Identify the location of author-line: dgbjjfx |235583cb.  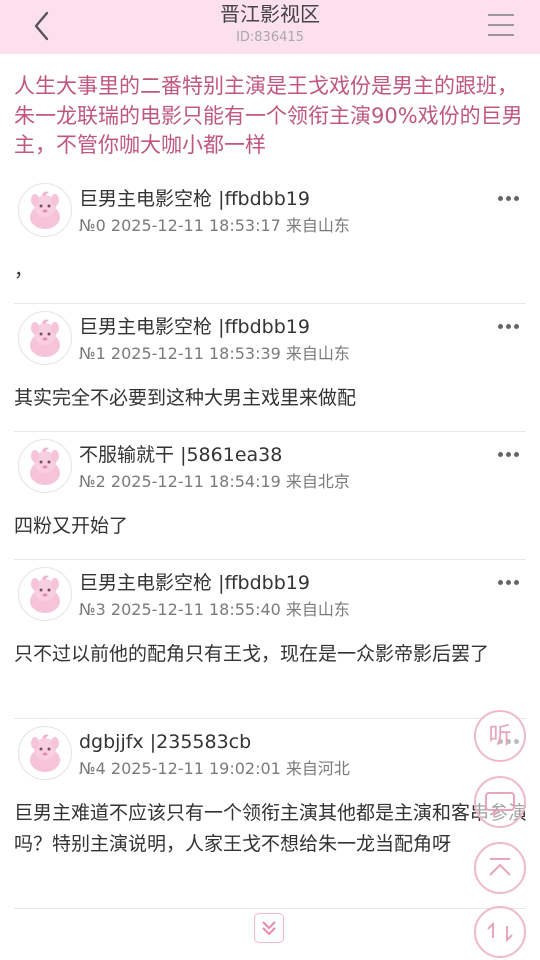
(165, 742).